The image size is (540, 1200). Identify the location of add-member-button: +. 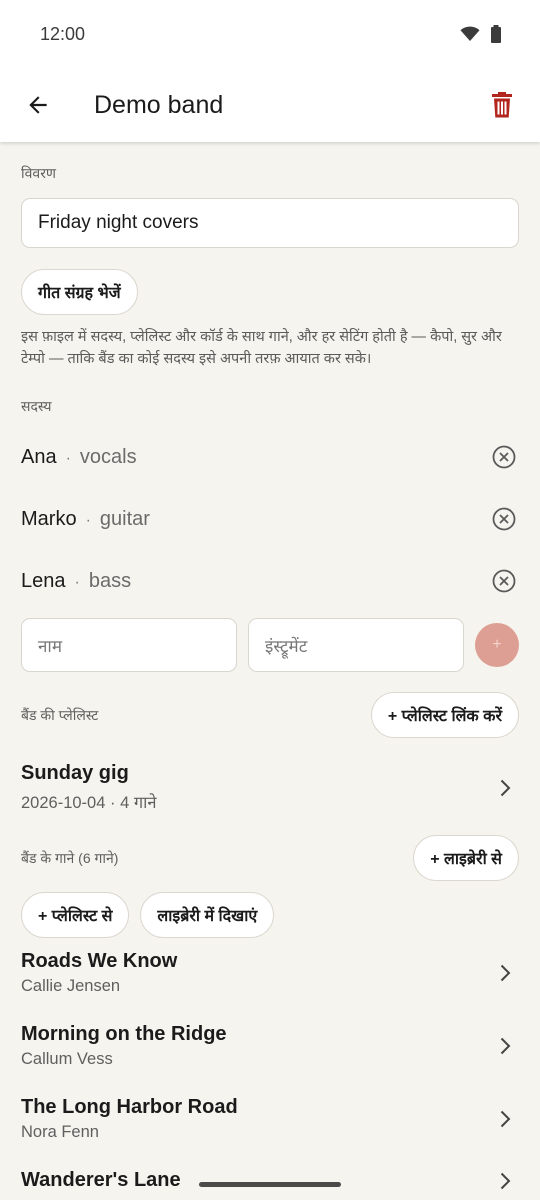
(497, 645).